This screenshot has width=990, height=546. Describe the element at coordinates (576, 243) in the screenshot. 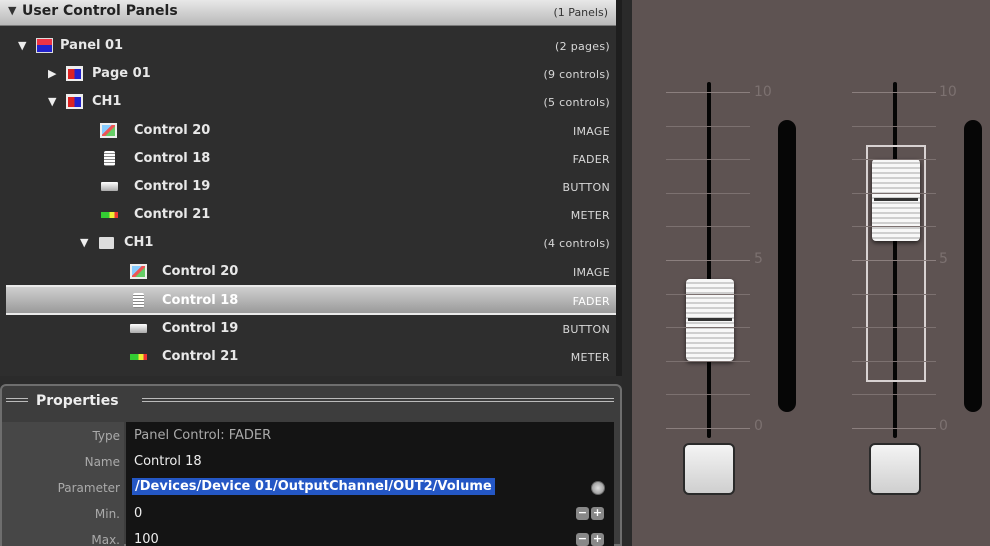

I see `tree-row-type: (4 controls)` at that location.